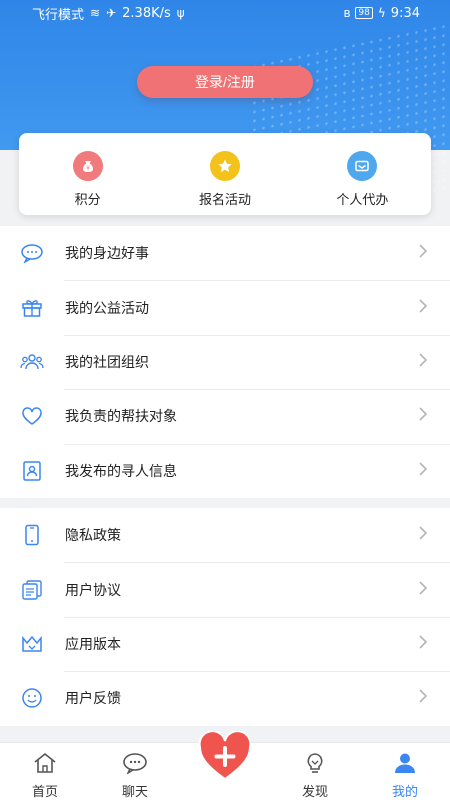  Describe the element at coordinates (32, 698) in the screenshot. I see `smile-icon` at that location.